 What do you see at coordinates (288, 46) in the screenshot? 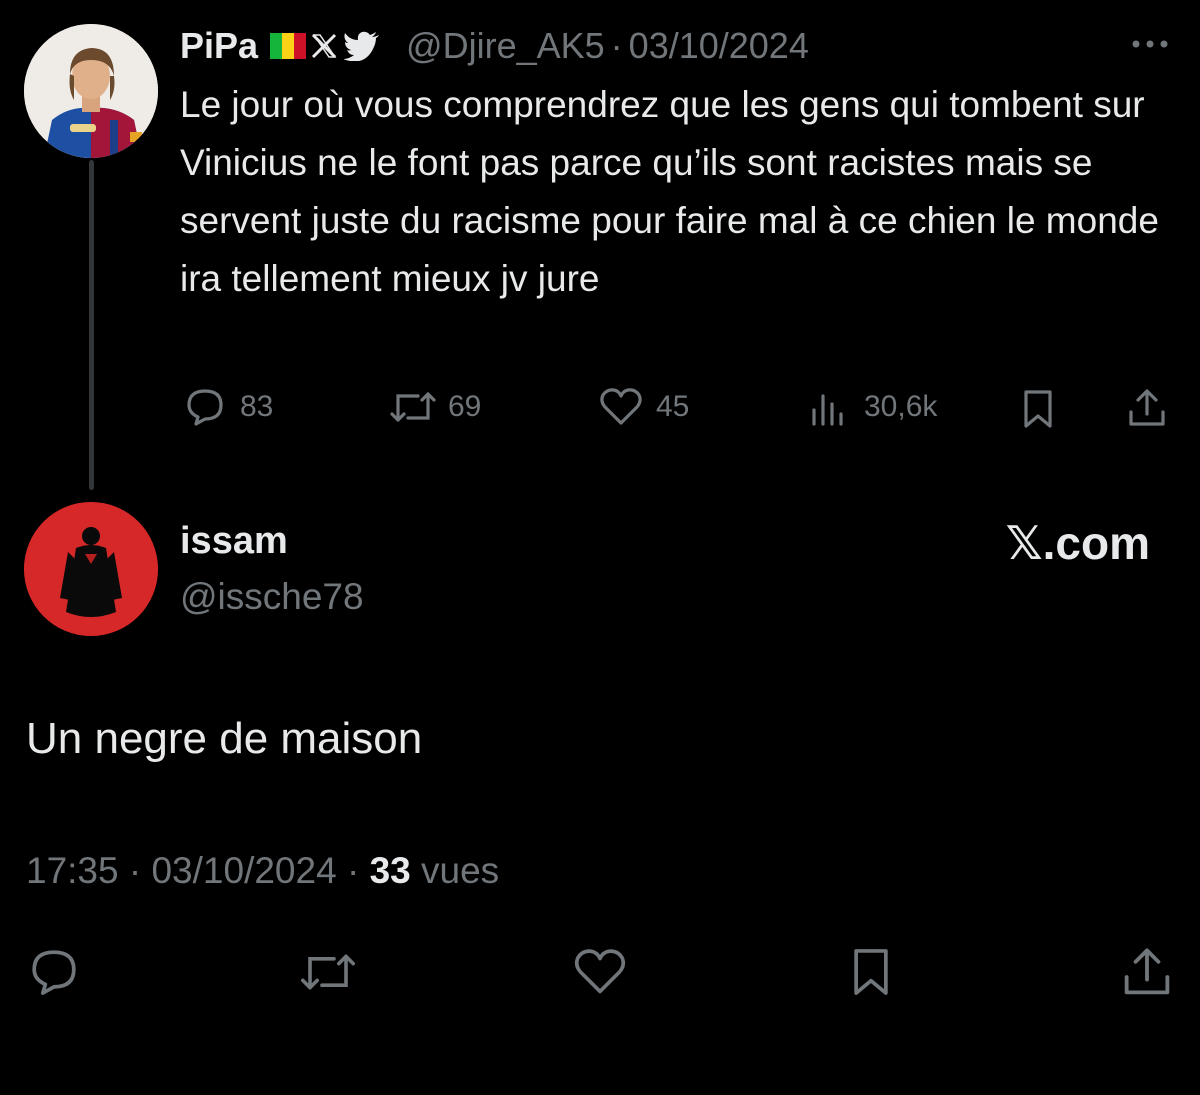
I see `mali-flag-icon` at bounding box center [288, 46].